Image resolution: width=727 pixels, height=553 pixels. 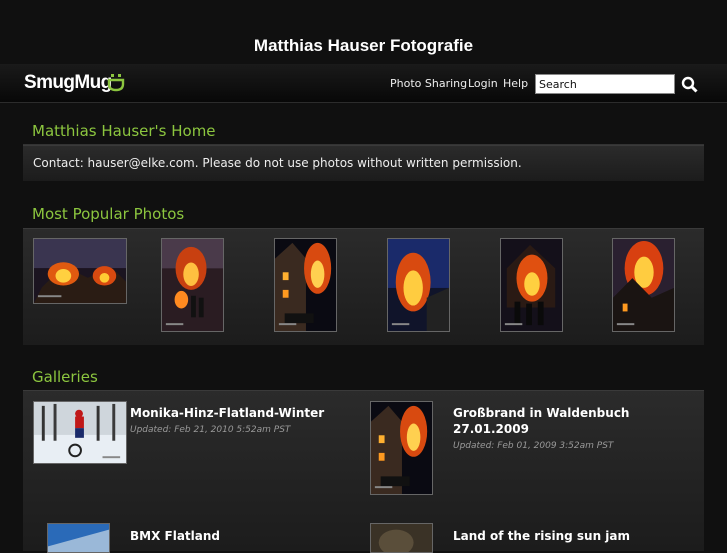 I want to click on smugmug-smiley-icon, so click(x=116, y=82).